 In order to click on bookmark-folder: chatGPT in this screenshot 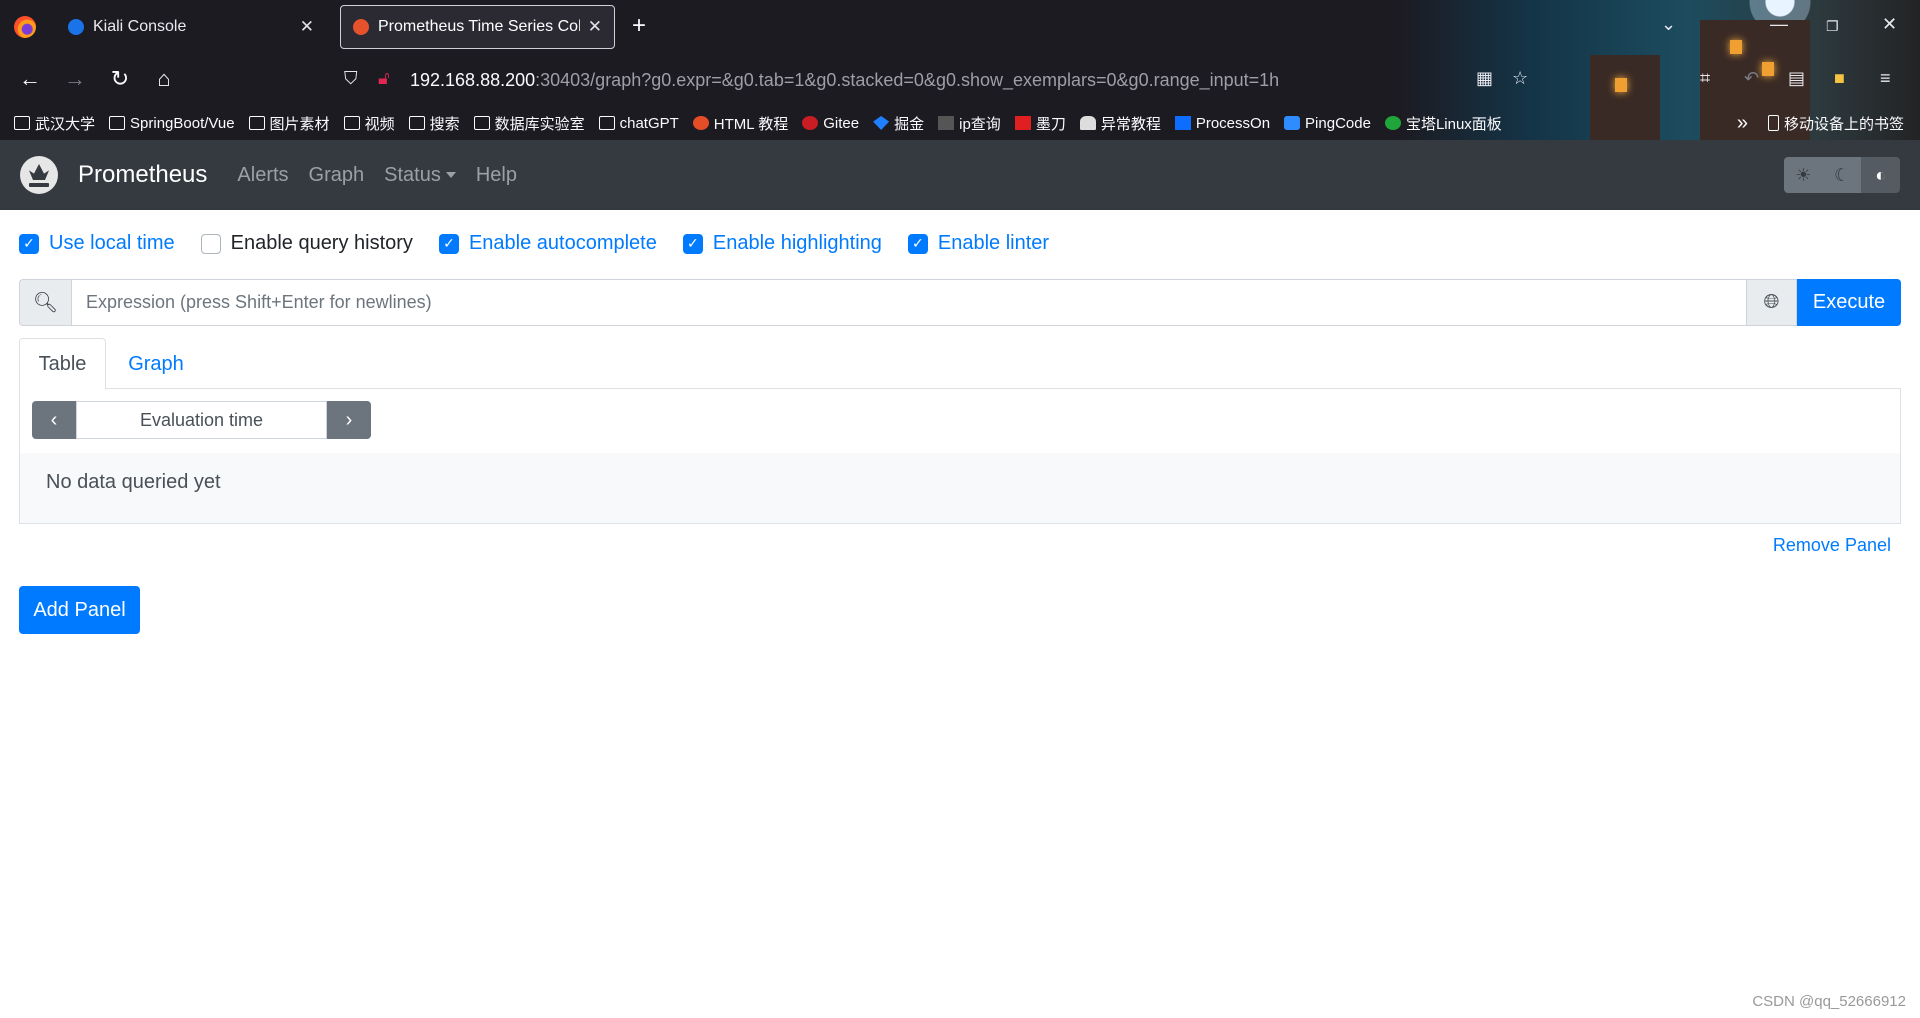, I will do `click(638, 123)`.